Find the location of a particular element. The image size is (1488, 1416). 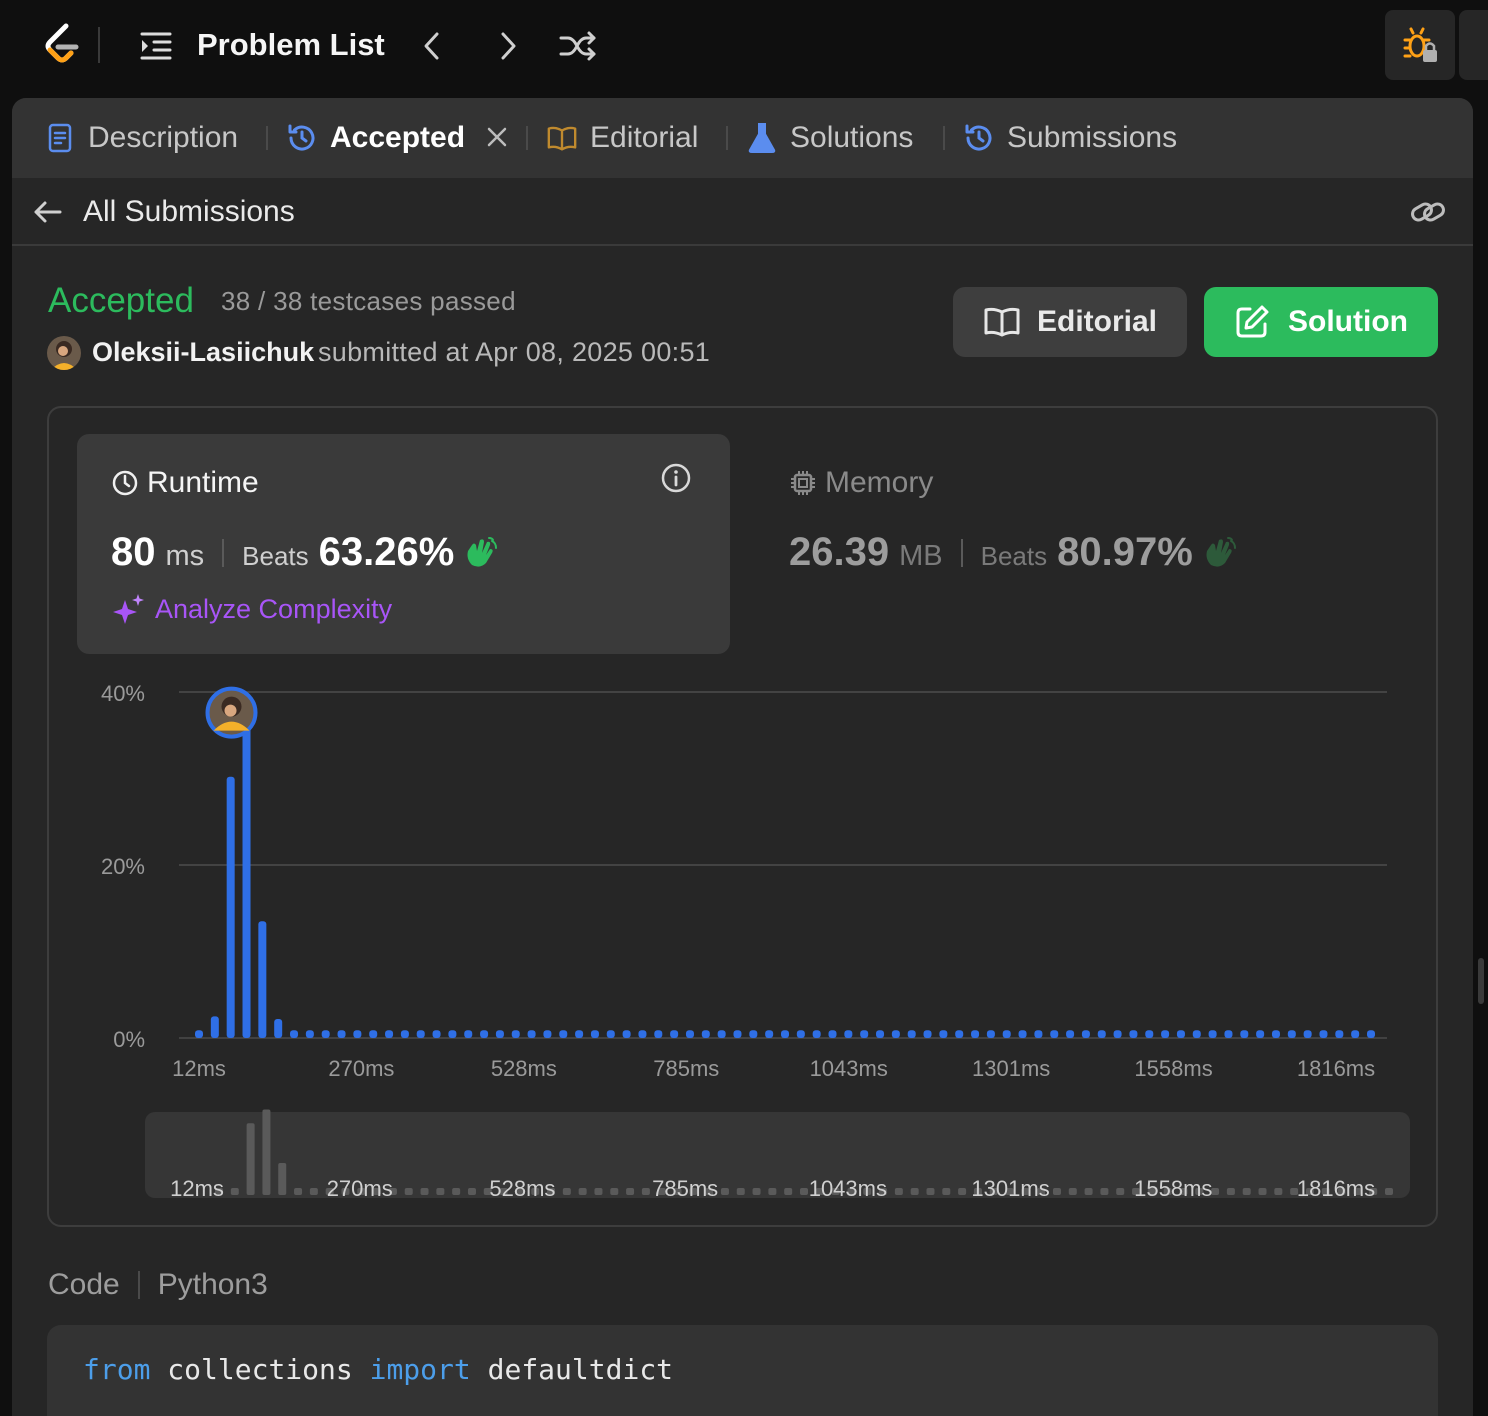

testcases-passed: 38 / 38 testcases passed is located at coordinates (368, 301).